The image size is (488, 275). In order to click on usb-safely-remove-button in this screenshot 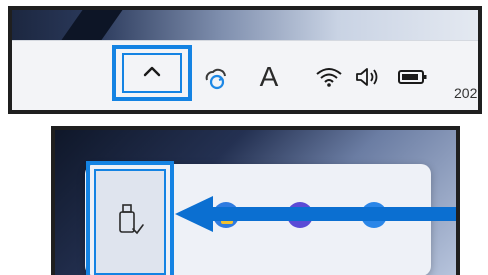, I will do `click(130, 222)`.